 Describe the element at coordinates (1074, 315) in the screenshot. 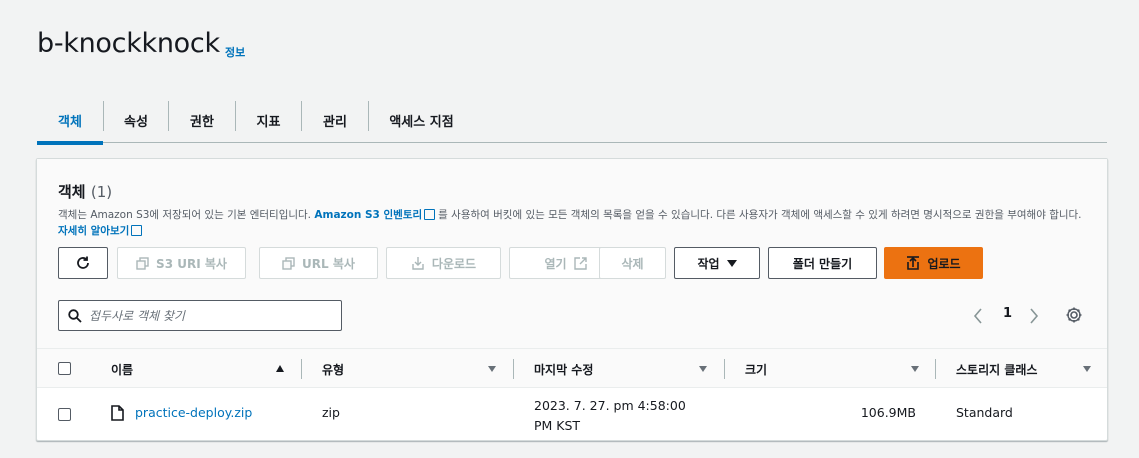

I see `gear-icon` at that location.